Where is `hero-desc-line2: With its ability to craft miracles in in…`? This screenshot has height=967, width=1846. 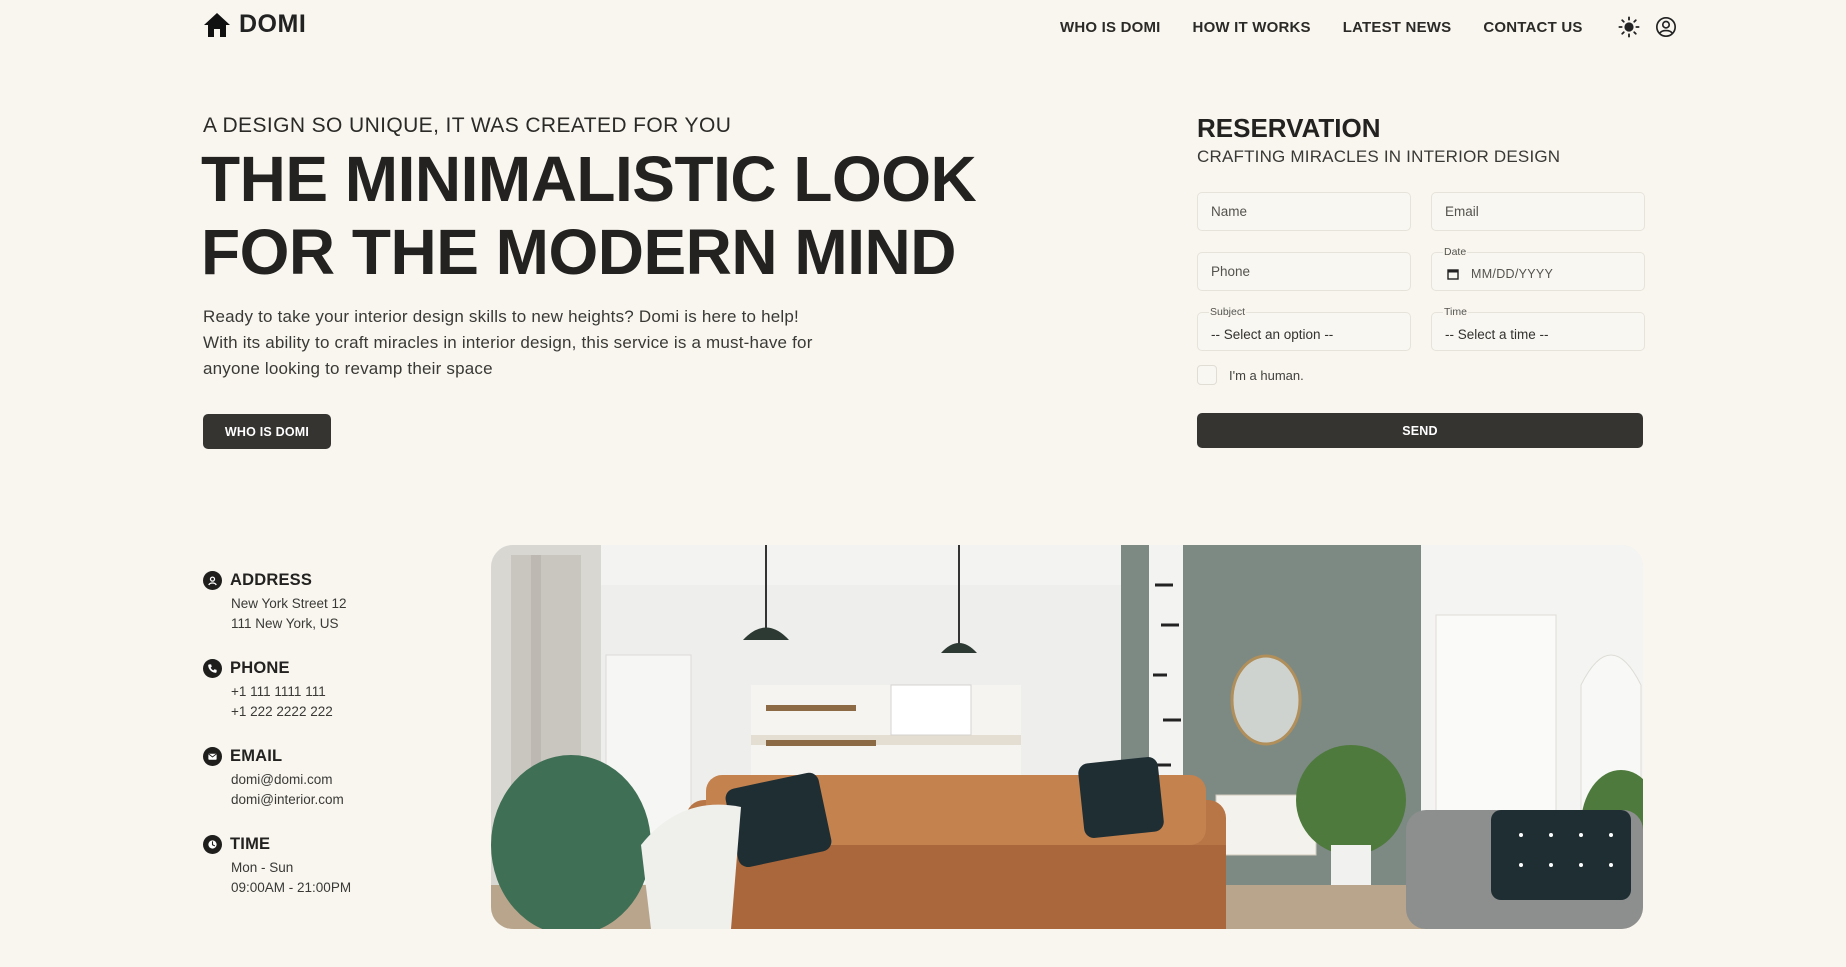 hero-desc-line2: With its ability to craft miracles in in… is located at coordinates (508, 342).